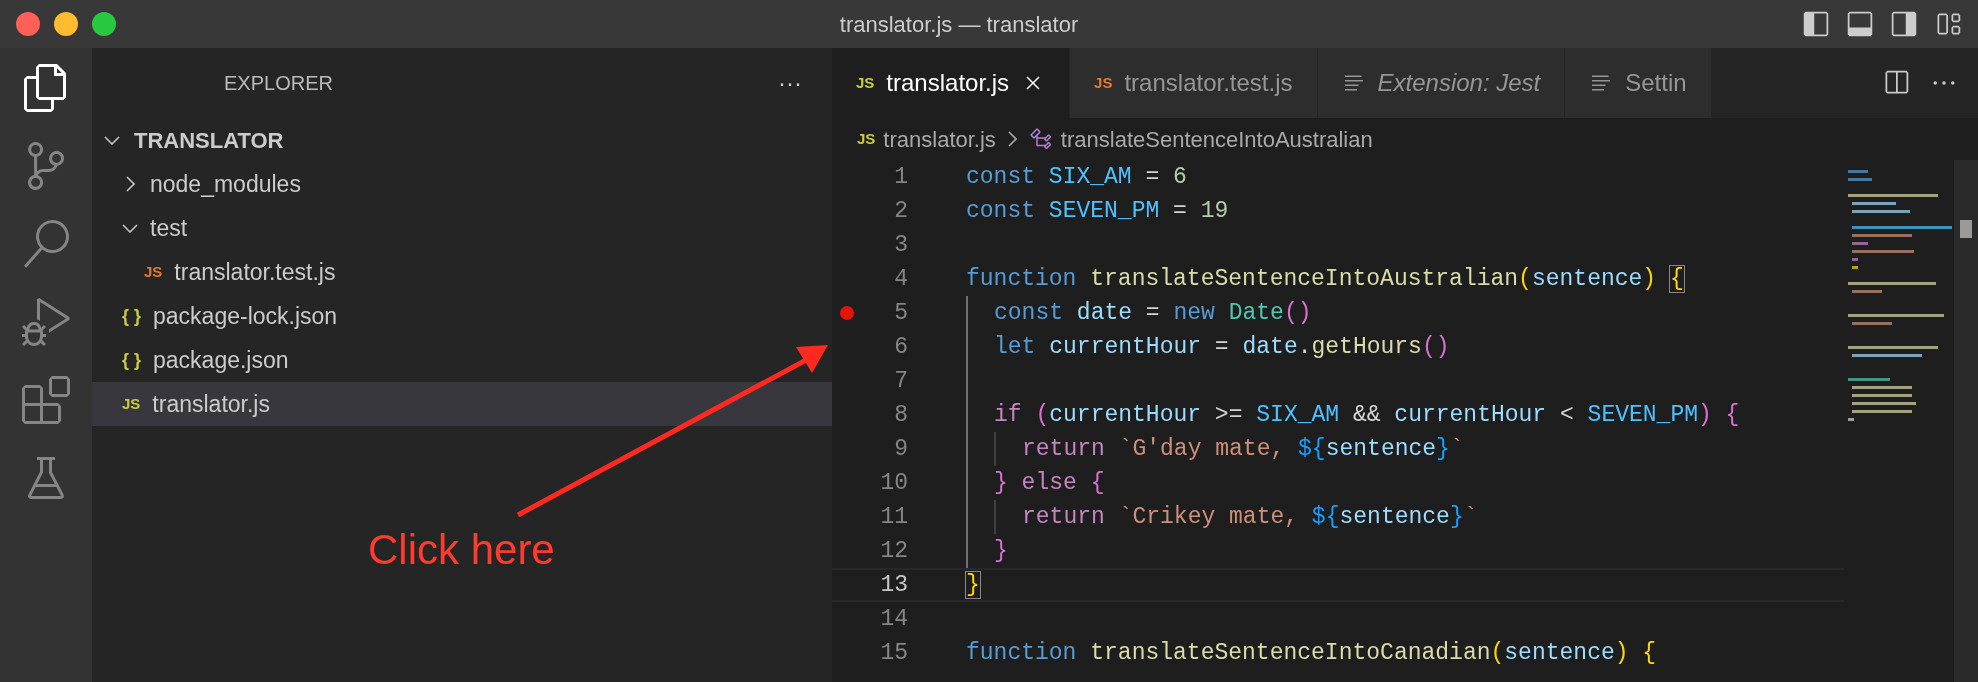 The width and height of the screenshot is (1978, 682). What do you see at coordinates (900, 177) in the screenshot?
I see `line-number: 1` at bounding box center [900, 177].